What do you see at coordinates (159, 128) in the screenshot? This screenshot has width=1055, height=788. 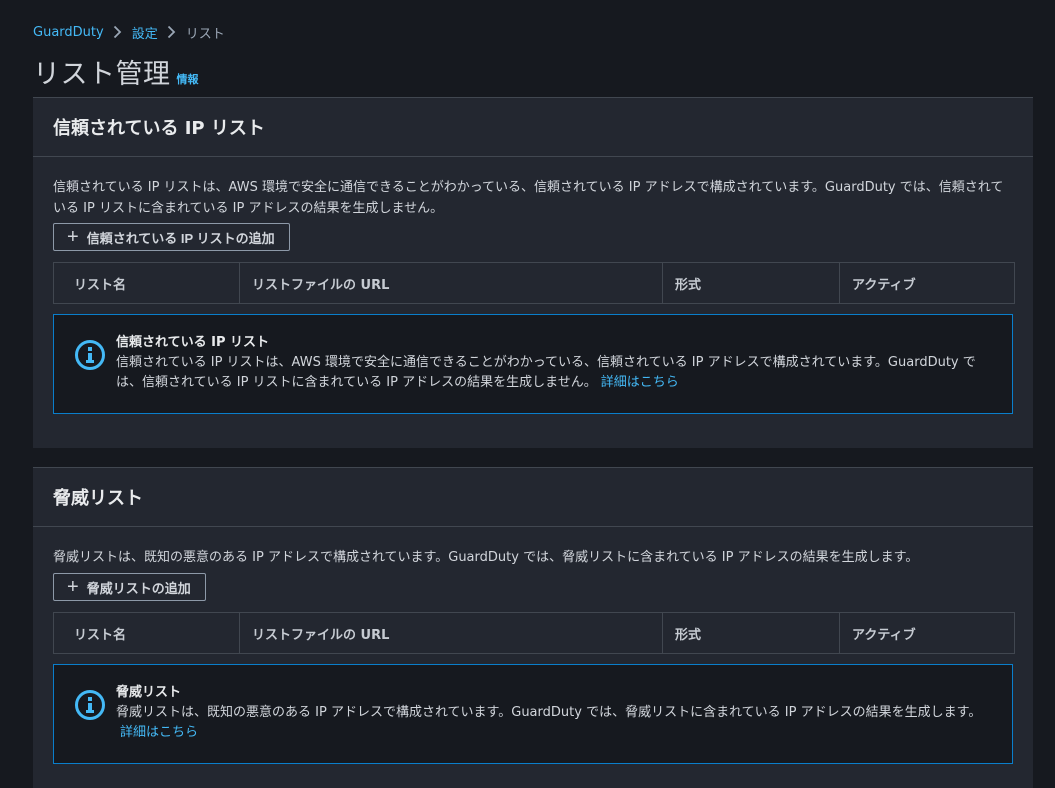 I see `trusted-ip-list-title: 信頼されている IP リスト` at bounding box center [159, 128].